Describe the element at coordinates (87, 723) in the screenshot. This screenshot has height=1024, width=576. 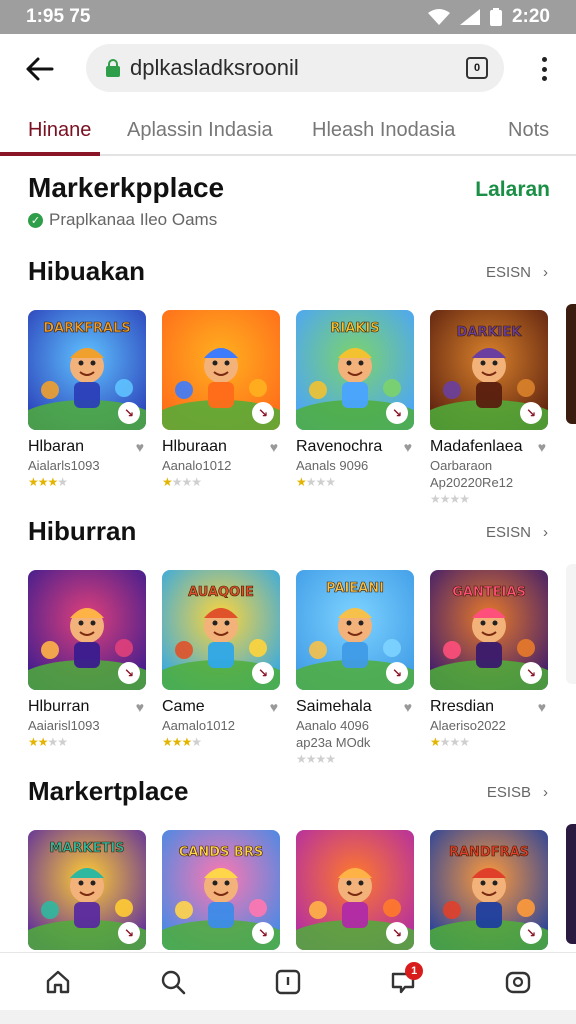
I see `app-meta: Hlburran ♥ Aaiarisl1093 ★★★★` at that location.